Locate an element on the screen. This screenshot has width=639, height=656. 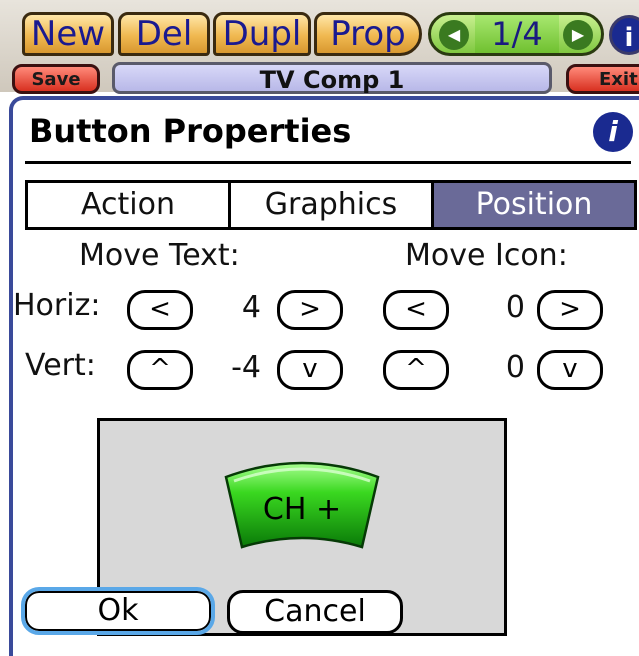
arrow-left-icon: ◀ is located at coordinates (454, 35).